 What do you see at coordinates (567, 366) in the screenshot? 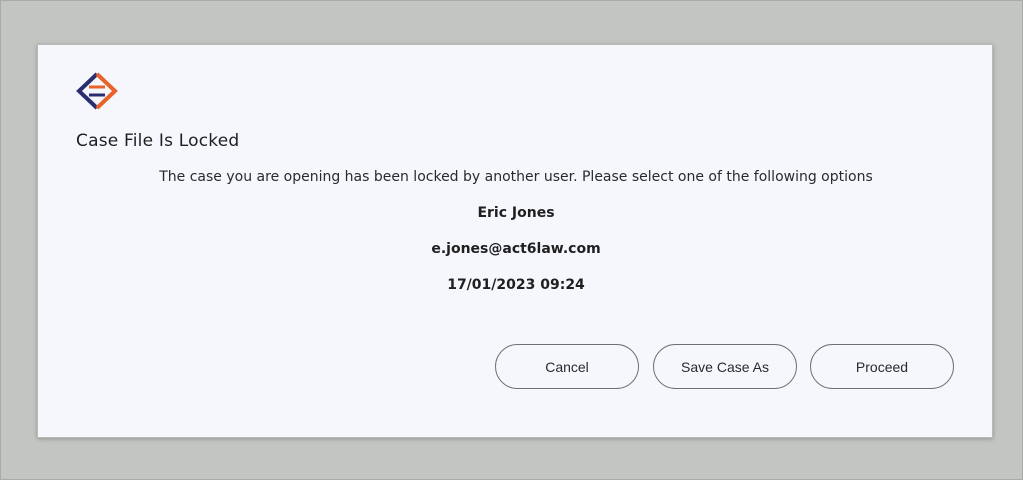
I see `cancel-button: Cancel` at bounding box center [567, 366].